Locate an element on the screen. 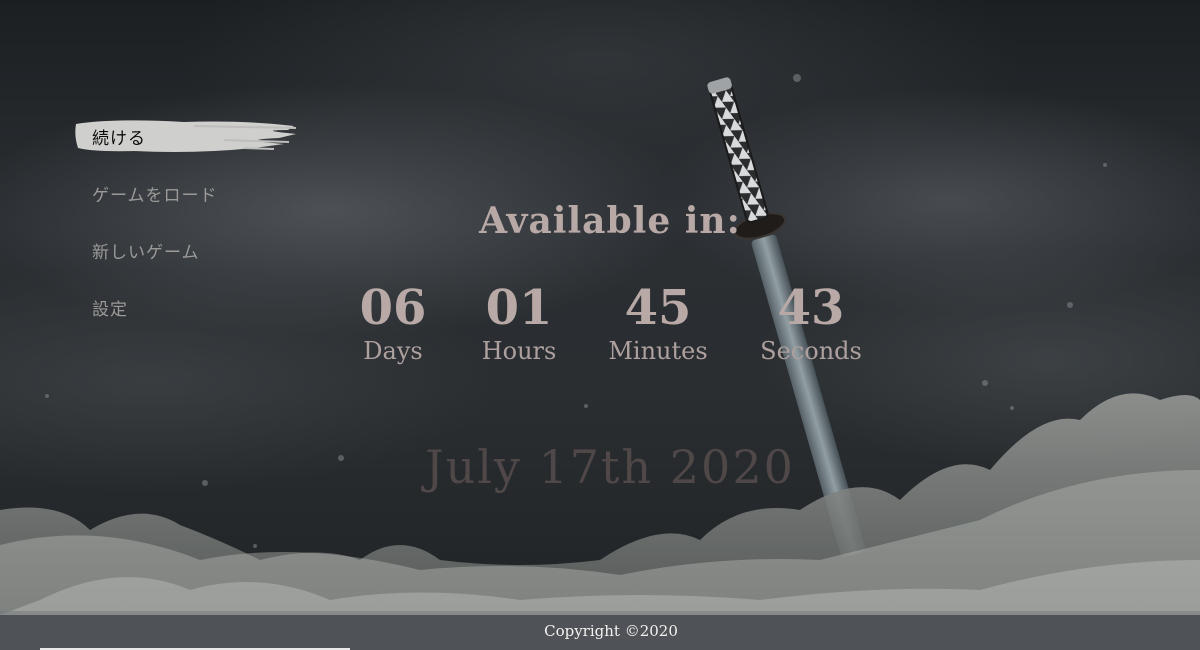 This screenshot has width=1200, height=650. menu-item-label: ゲームをロード is located at coordinates (155, 195).